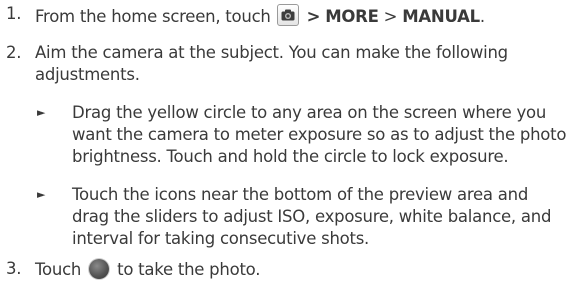  I want to click on camera-app-icon, so click(287, 15).